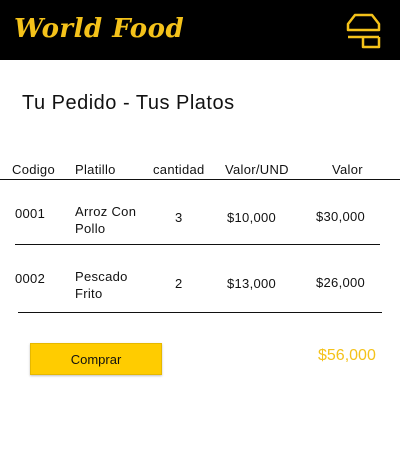 This screenshot has width=400, height=449. What do you see at coordinates (257, 169) in the screenshot?
I see `column-header-valor-und: Valor/UND` at bounding box center [257, 169].